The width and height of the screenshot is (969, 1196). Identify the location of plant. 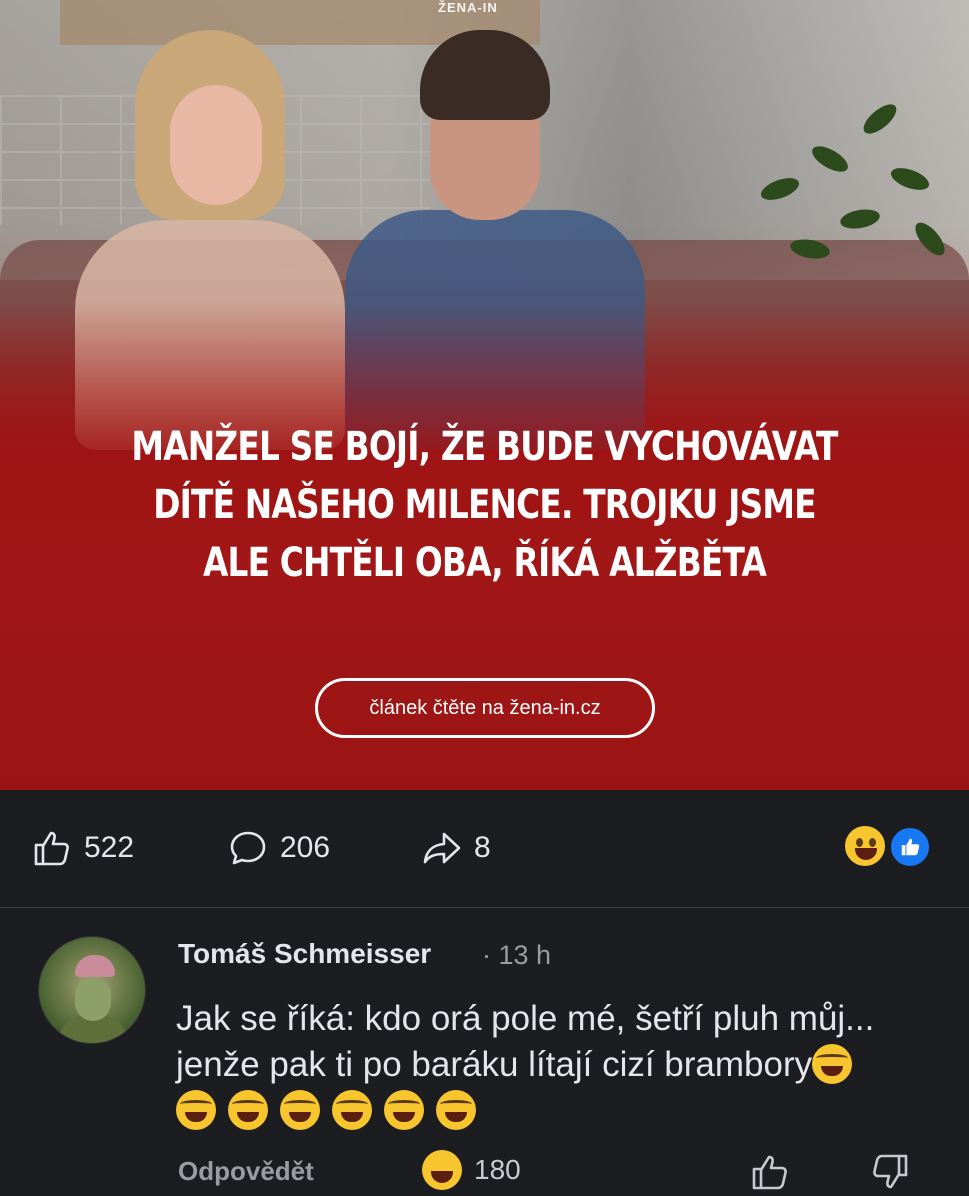
(850, 200).